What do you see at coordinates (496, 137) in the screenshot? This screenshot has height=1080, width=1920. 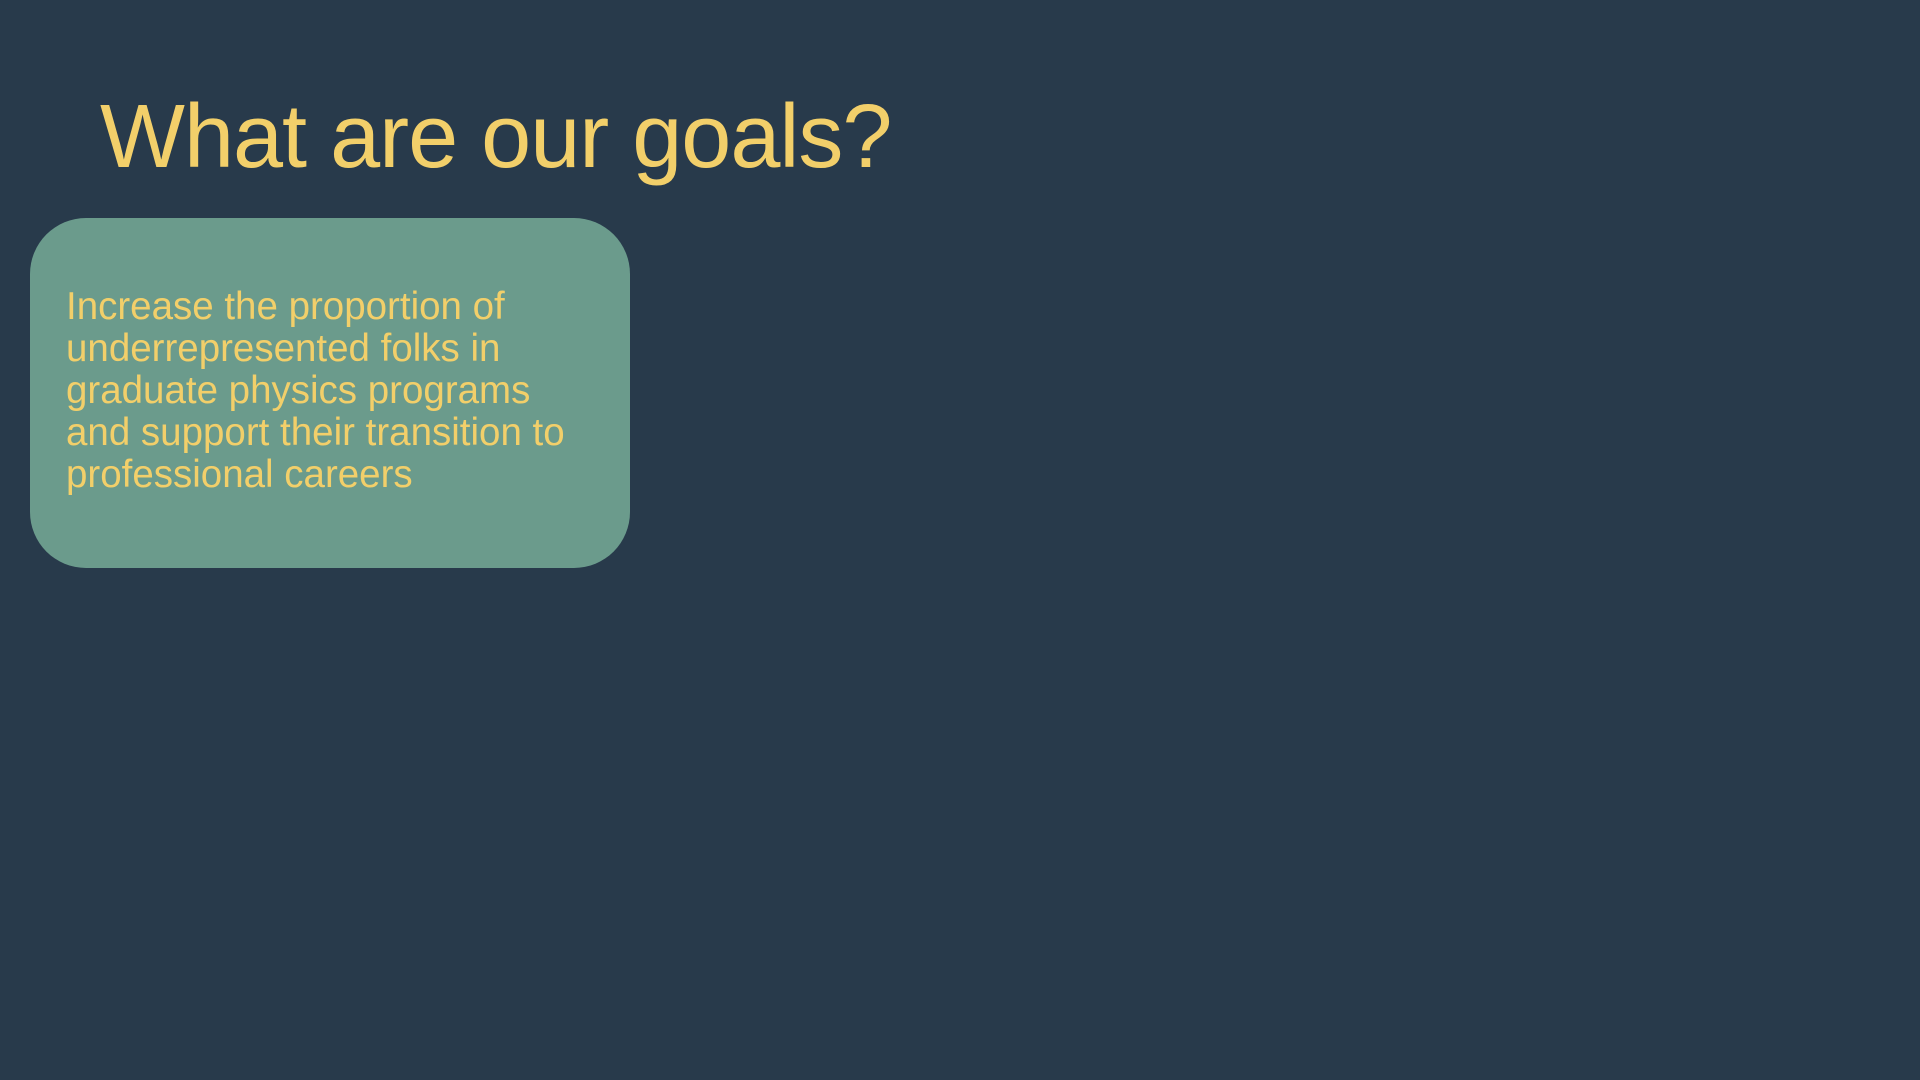 I see `slide-title: What are our goals?` at bounding box center [496, 137].